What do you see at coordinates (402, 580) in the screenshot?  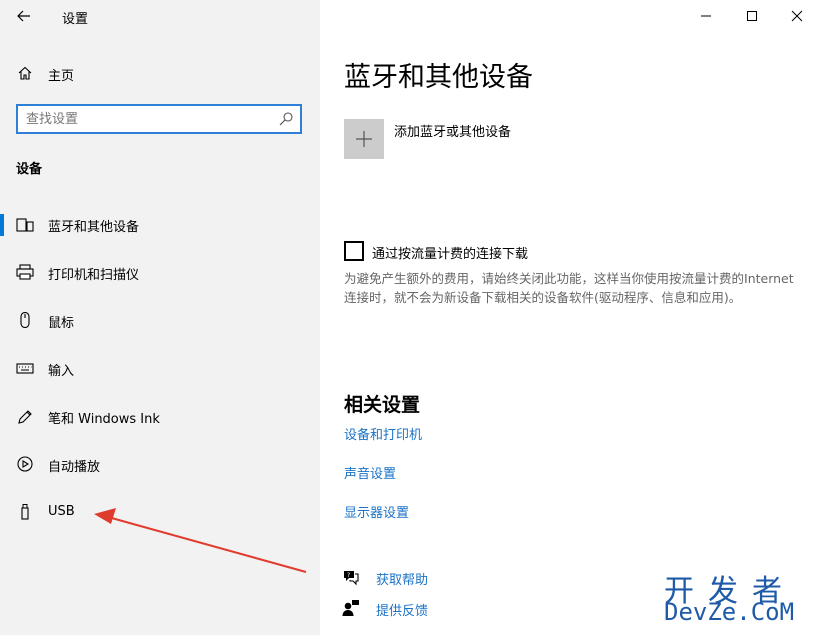 I see `get-help-label: 获取帮助` at bounding box center [402, 580].